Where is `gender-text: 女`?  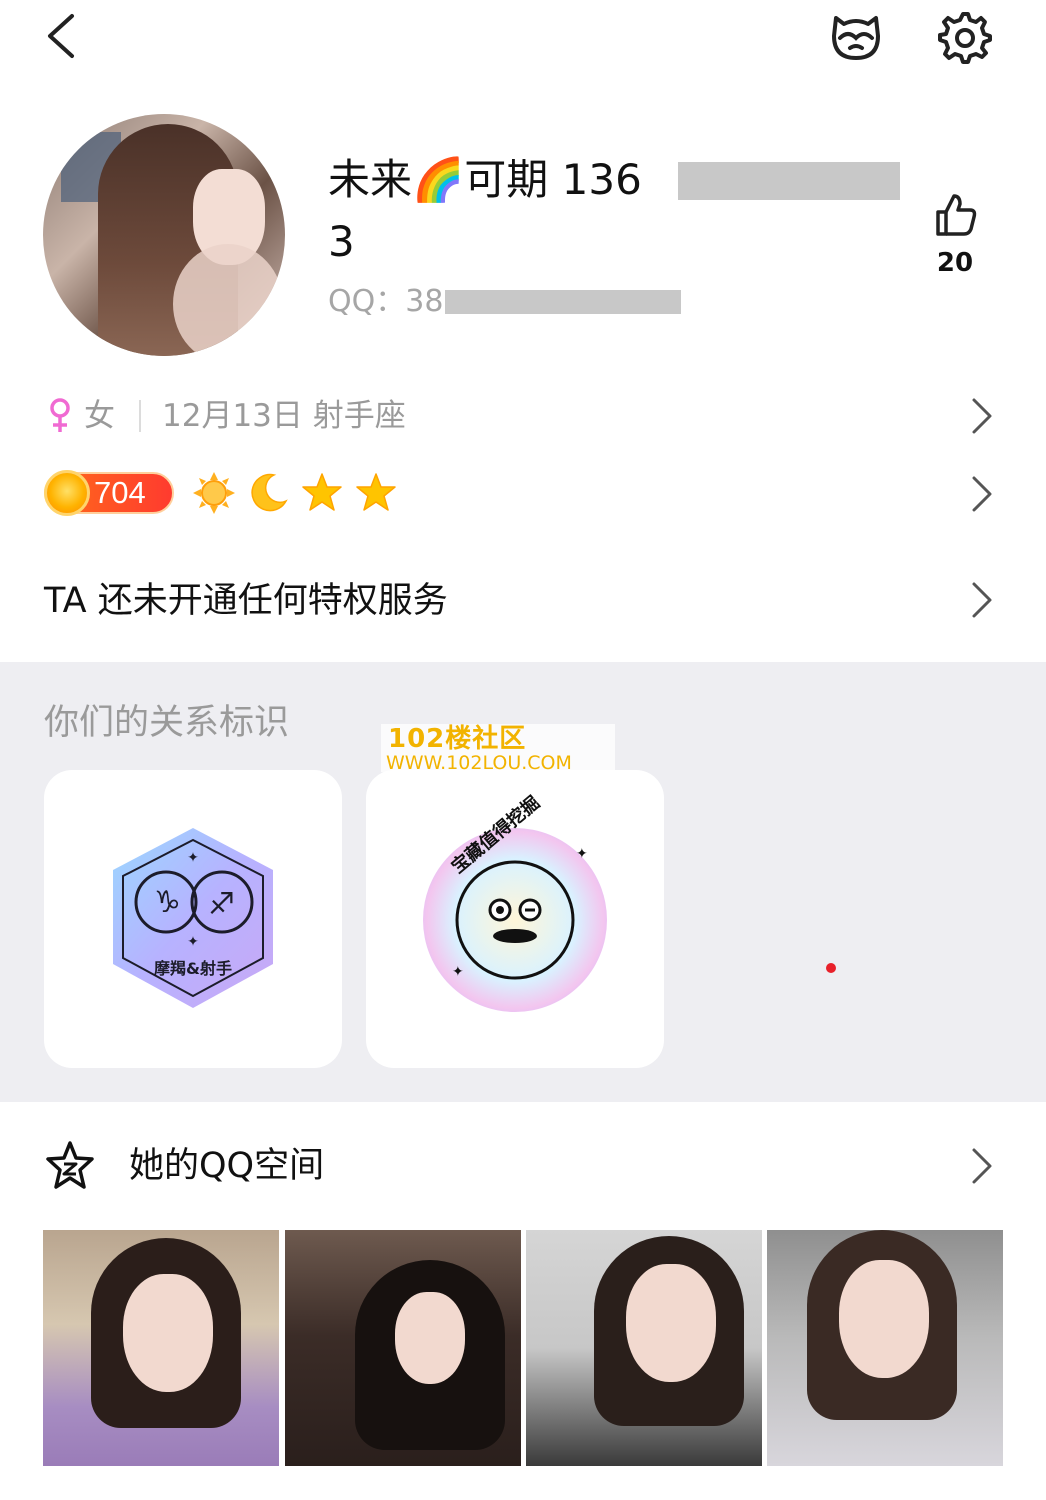
gender-text: 女 is located at coordinates (99, 416).